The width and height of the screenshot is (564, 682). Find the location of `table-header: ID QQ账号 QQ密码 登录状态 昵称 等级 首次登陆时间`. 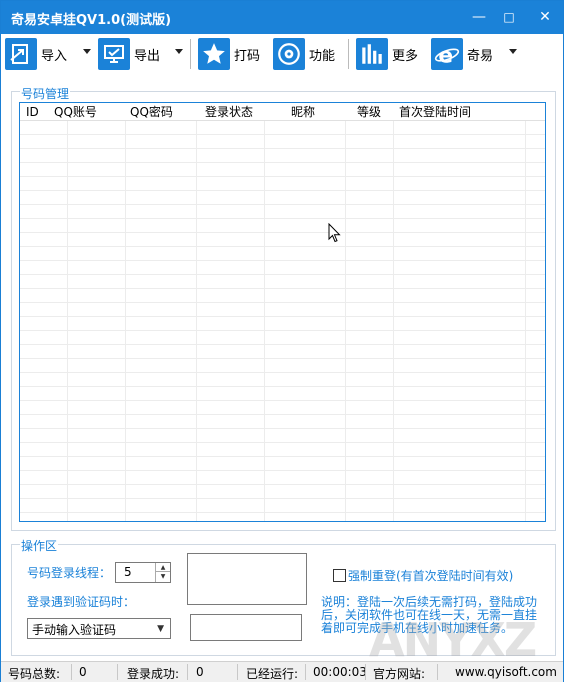

table-header: ID QQ账号 QQ密码 登录状态 昵称 等级 首次登陆时间 is located at coordinates (282, 112).